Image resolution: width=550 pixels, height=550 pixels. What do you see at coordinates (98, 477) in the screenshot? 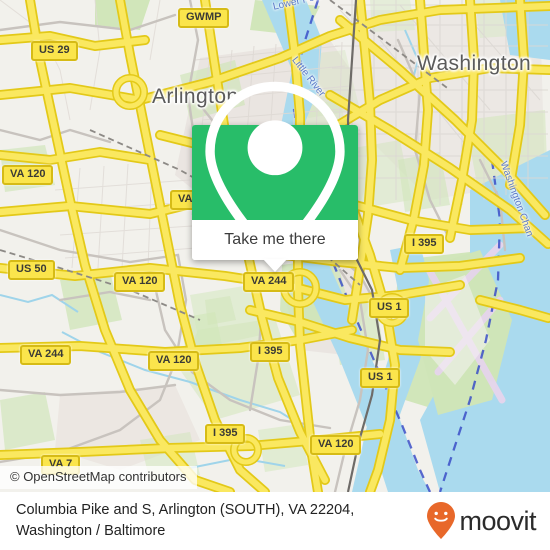
I see `map-attribution: © OpenStreetMap contributors` at bounding box center [98, 477].